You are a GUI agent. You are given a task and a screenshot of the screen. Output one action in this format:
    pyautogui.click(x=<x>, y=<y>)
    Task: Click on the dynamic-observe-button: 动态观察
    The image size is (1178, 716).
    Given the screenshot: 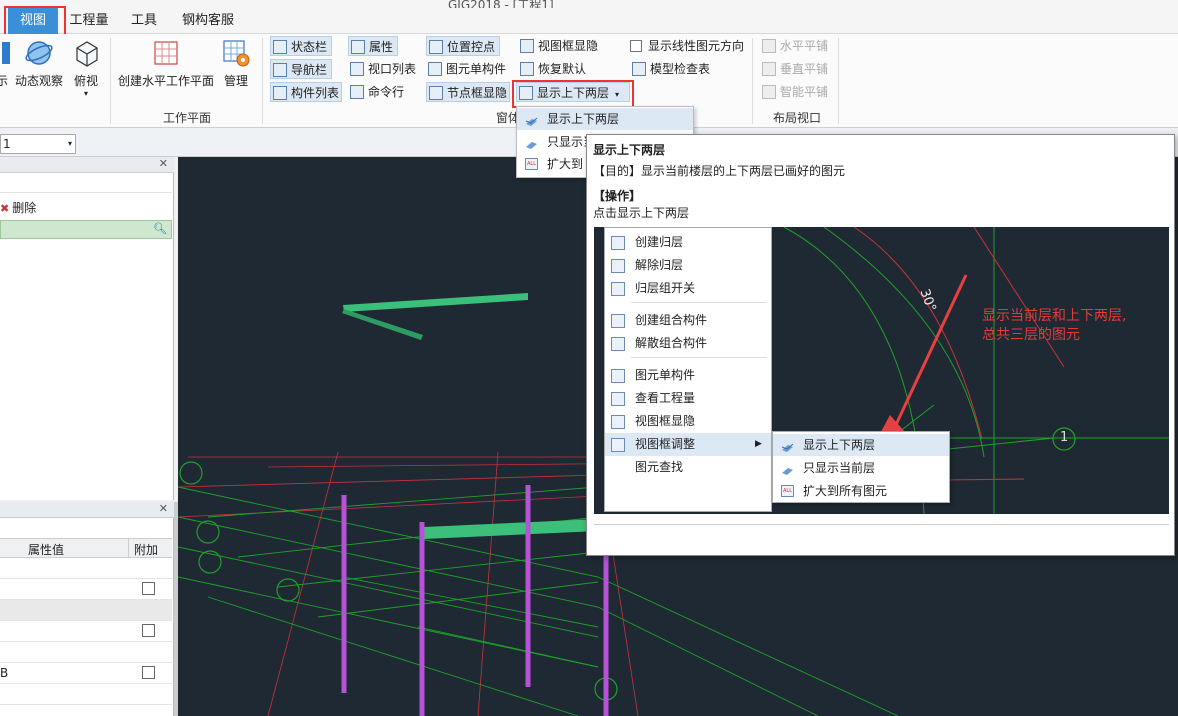 What is the action you would take?
    pyautogui.click(x=39, y=63)
    